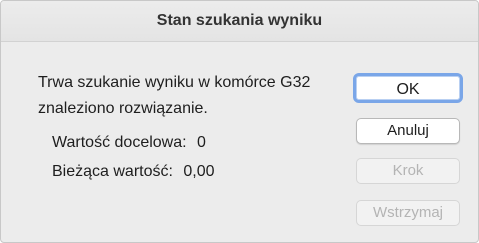 Image resolution: width=479 pixels, height=243 pixels. I want to click on target-value-row: Wartość docelowa: 0, so click(129, 143).